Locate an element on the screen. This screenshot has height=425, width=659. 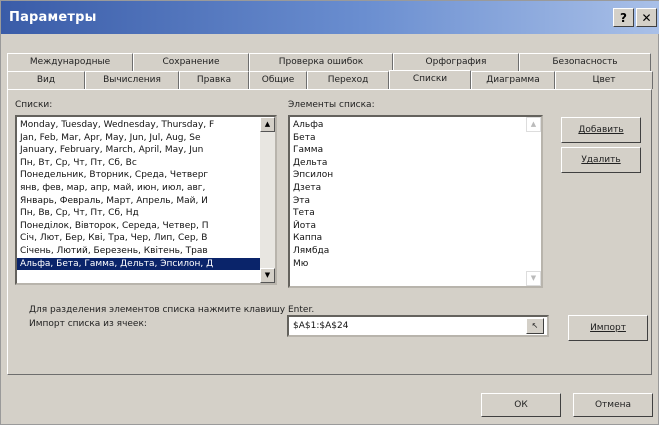
tab-security: Безопасность is located at coordinates (585, 62).